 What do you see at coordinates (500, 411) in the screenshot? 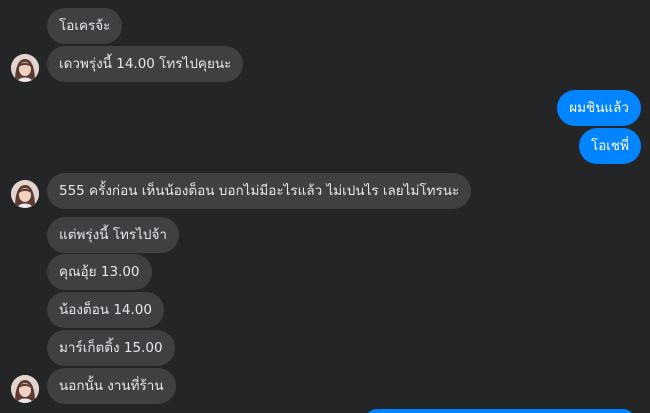
I see `message-outgoing-partial` at bounding box center [500, 411].